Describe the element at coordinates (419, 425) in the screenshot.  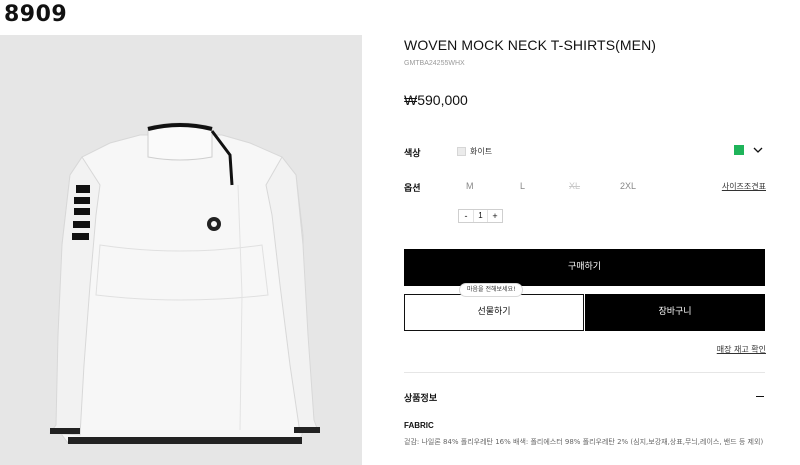
I see `fabric-label: FABRIC` at that location.